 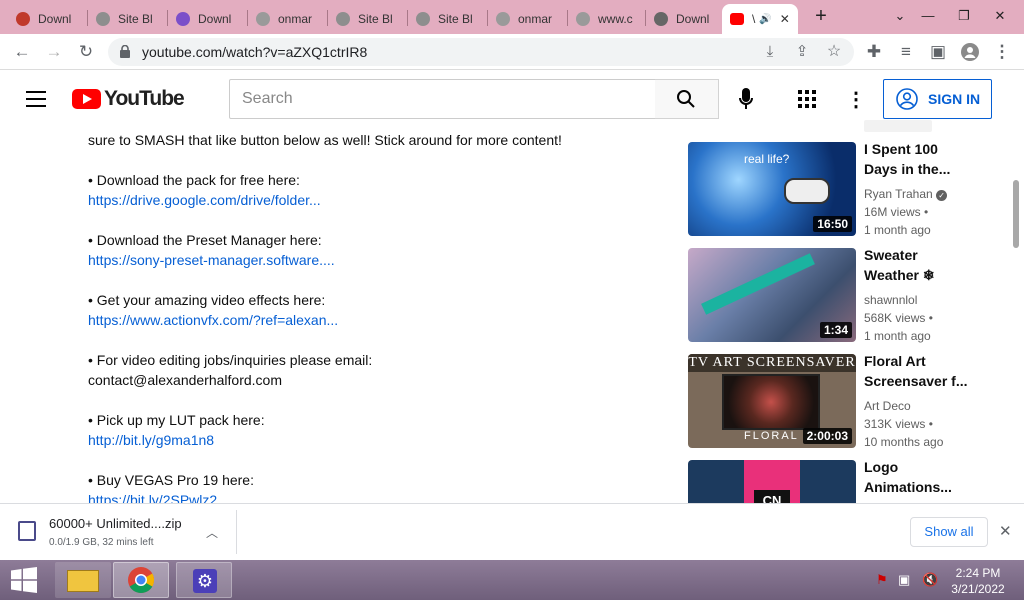 What do you see at coordinates (683, 19) in the screenshot?
I see `tab-8: Downl` at bounding box center [683, 19].